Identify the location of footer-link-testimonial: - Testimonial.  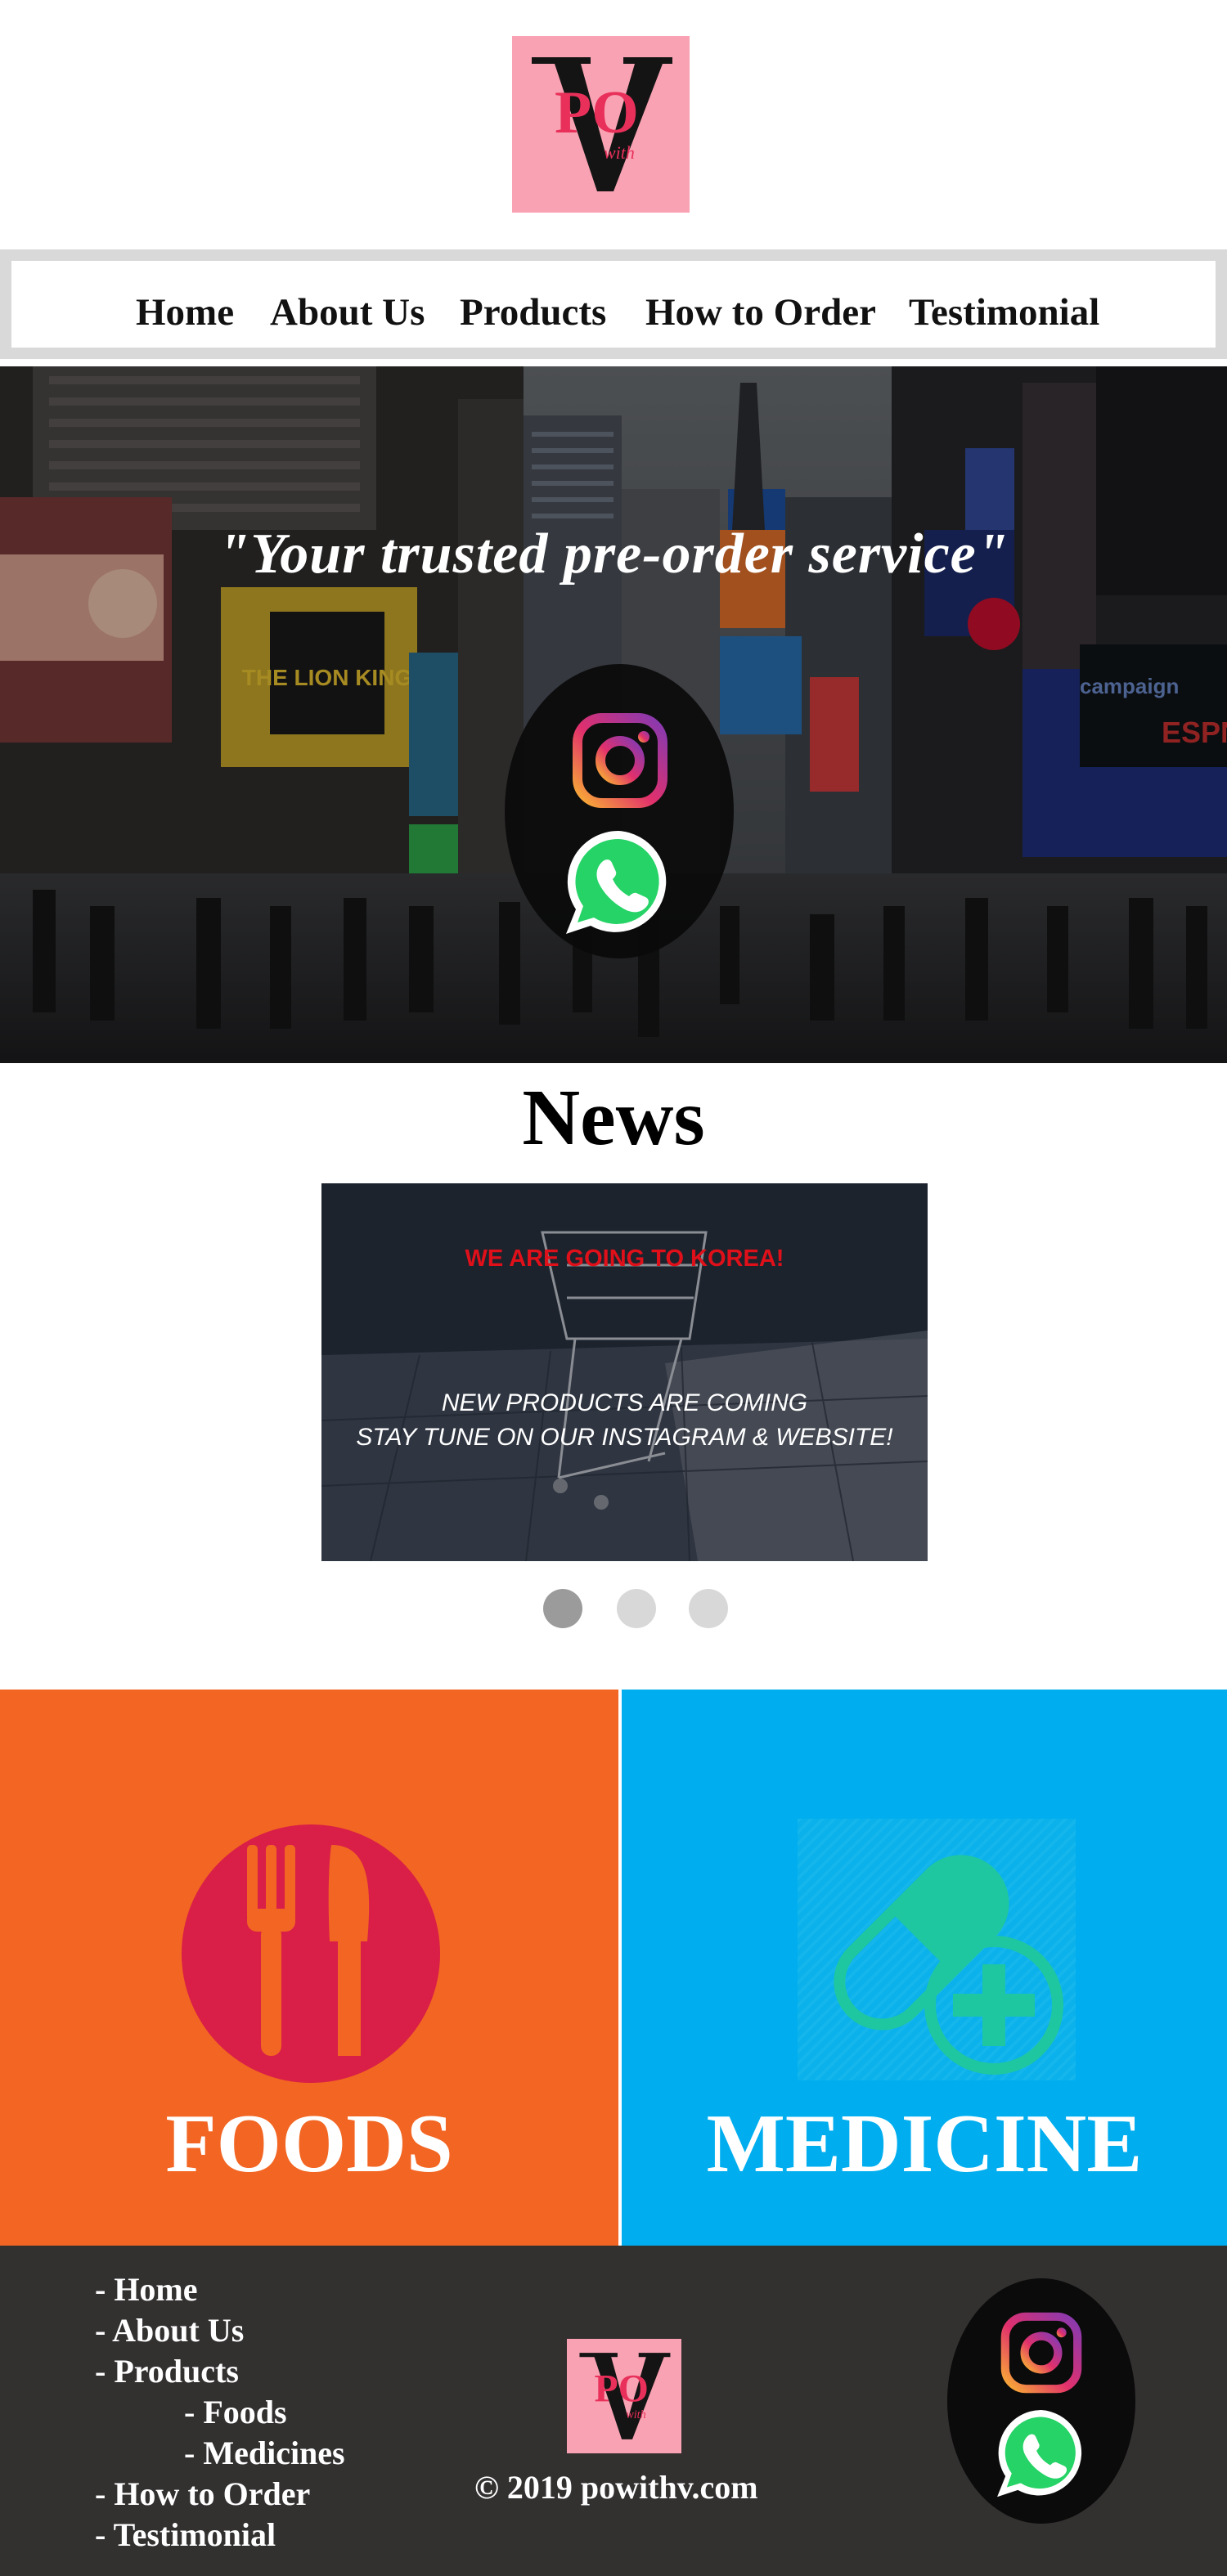
(185, 2535).